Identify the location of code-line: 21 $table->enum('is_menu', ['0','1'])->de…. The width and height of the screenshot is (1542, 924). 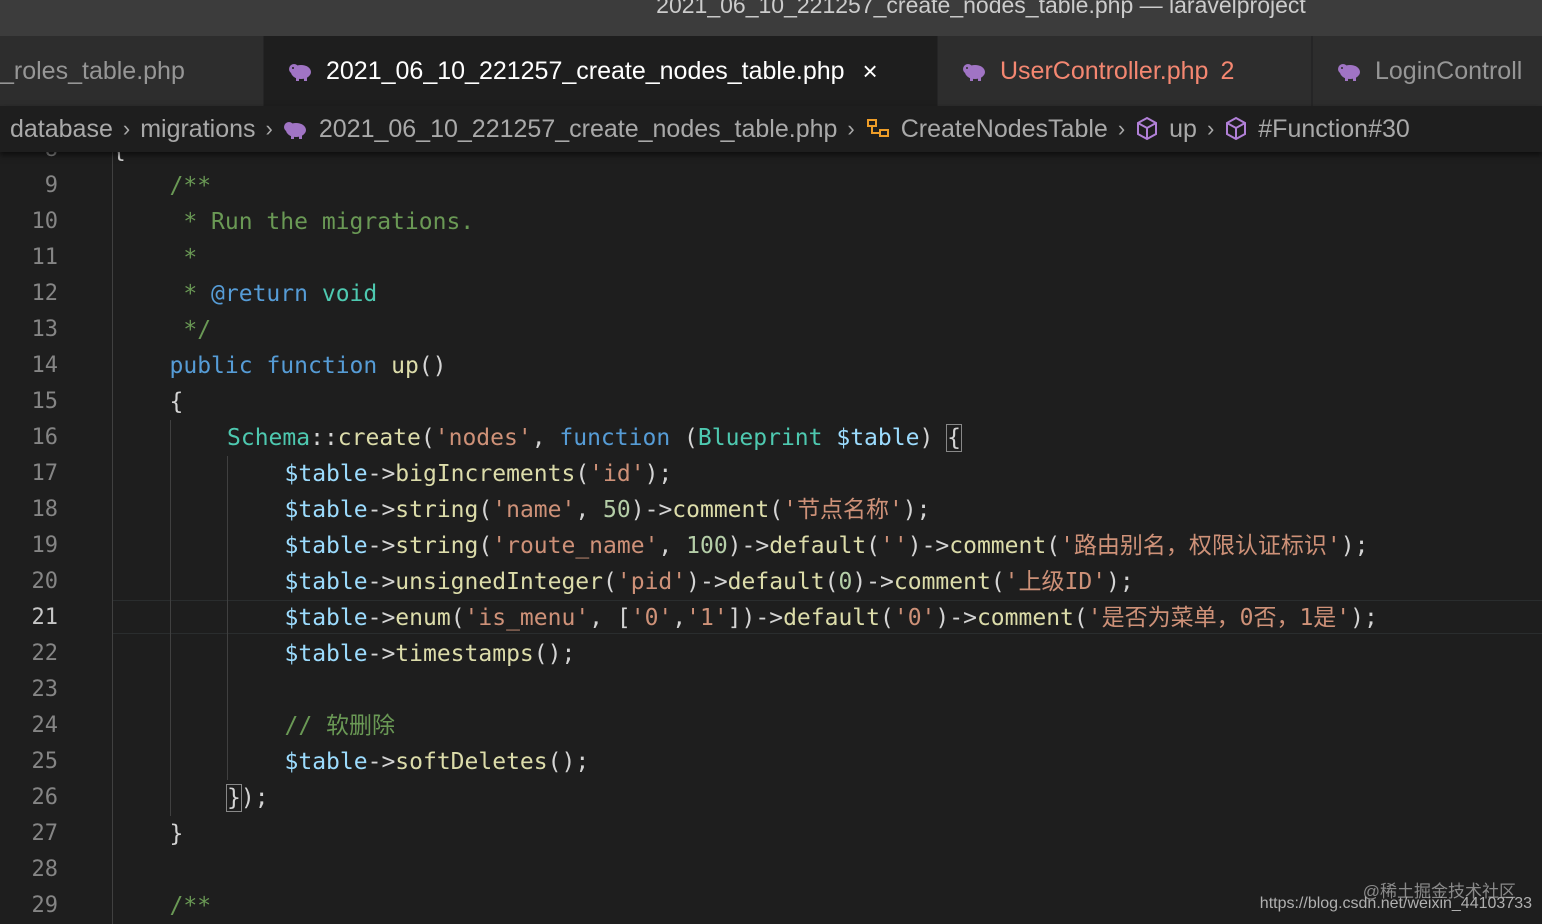
(771, 618).